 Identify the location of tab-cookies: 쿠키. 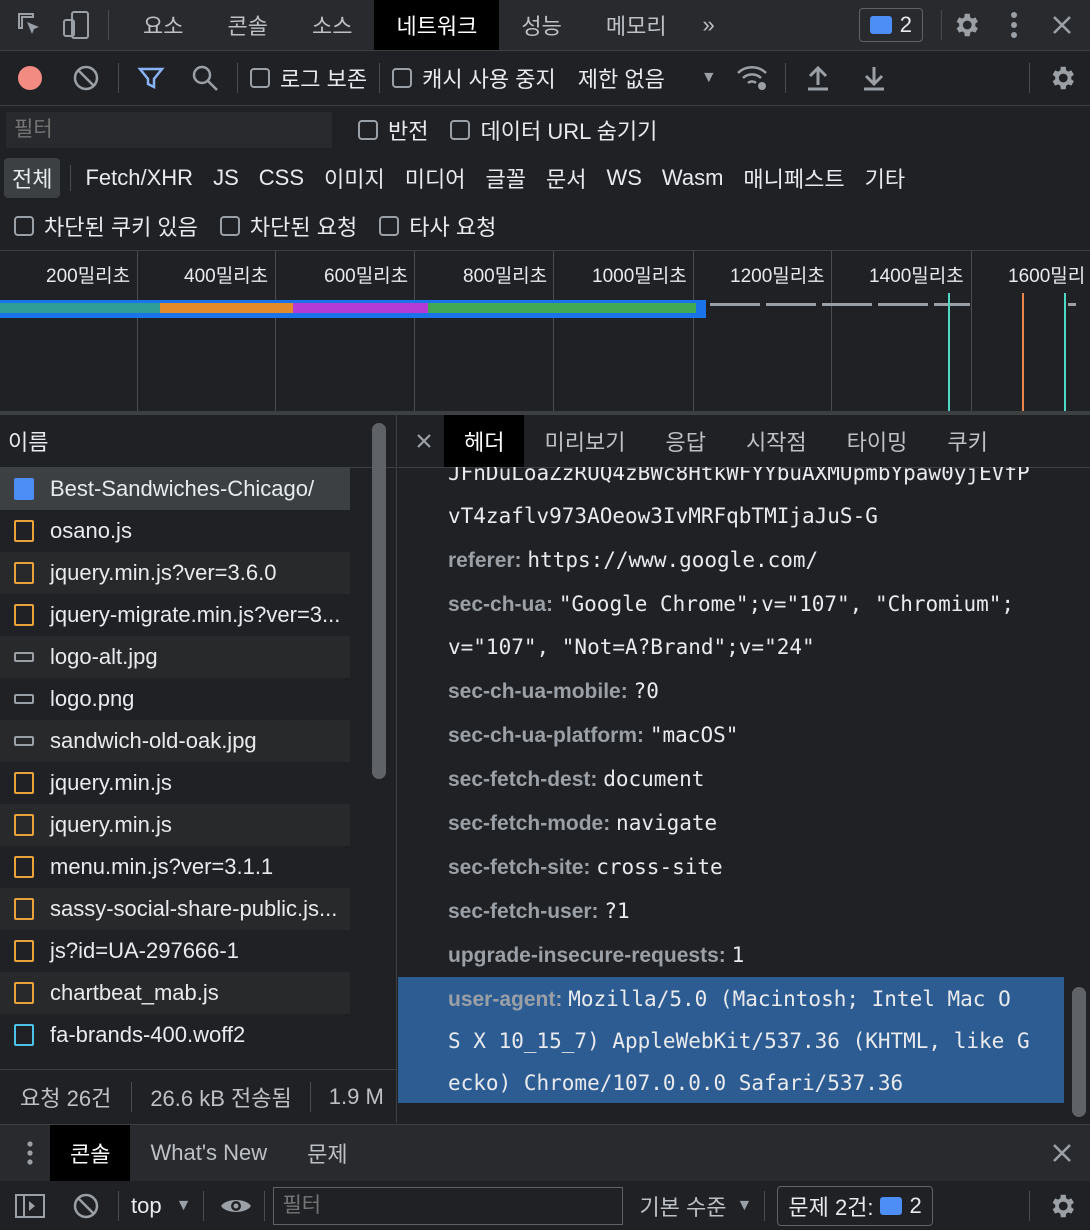
(967, 441).